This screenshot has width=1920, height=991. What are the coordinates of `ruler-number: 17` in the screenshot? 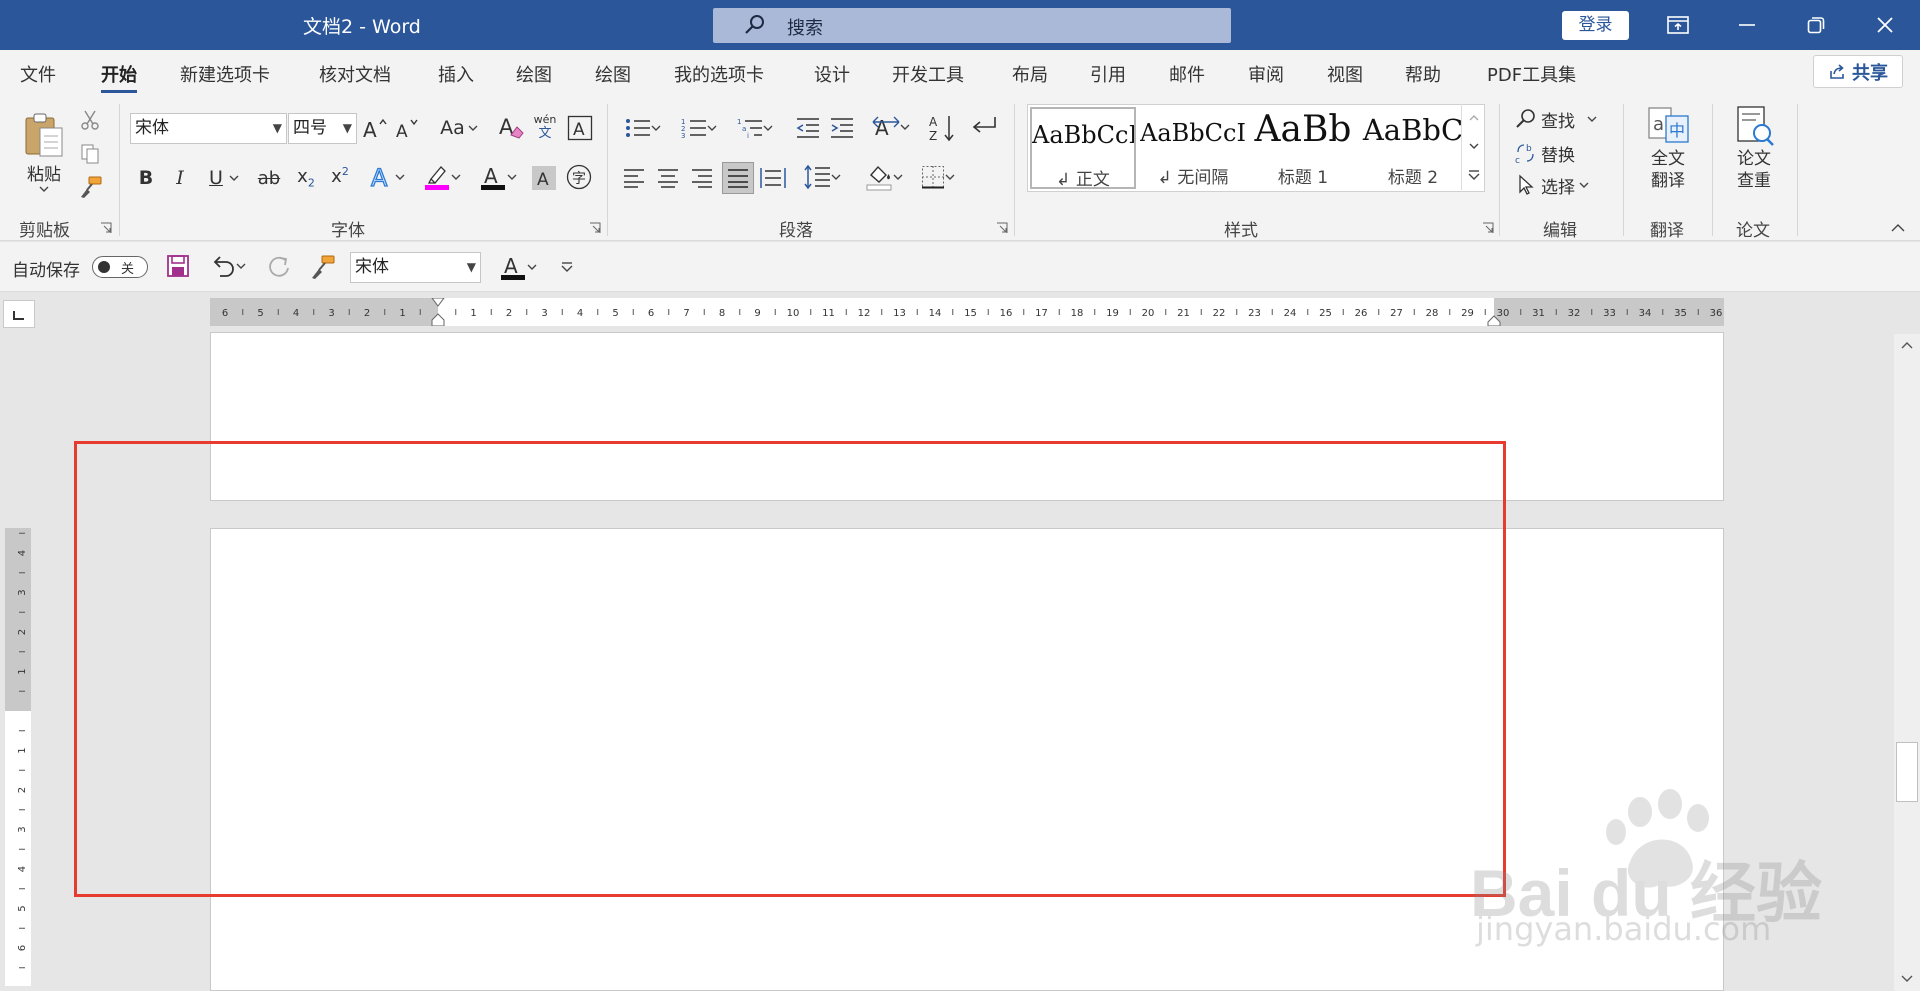 It's located at (1041, 313).